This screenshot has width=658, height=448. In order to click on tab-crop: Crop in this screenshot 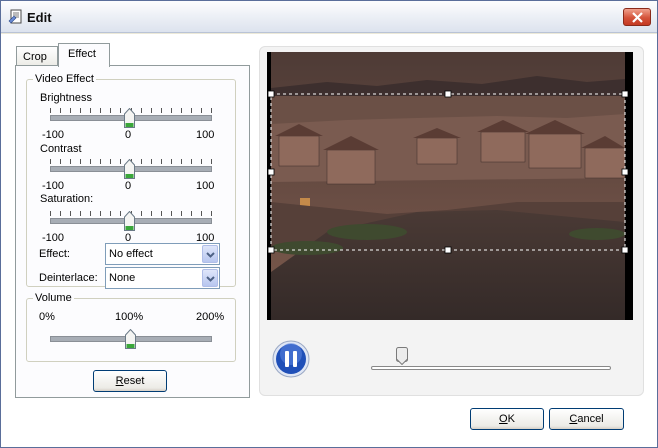, I will do `click(37, 56)`.